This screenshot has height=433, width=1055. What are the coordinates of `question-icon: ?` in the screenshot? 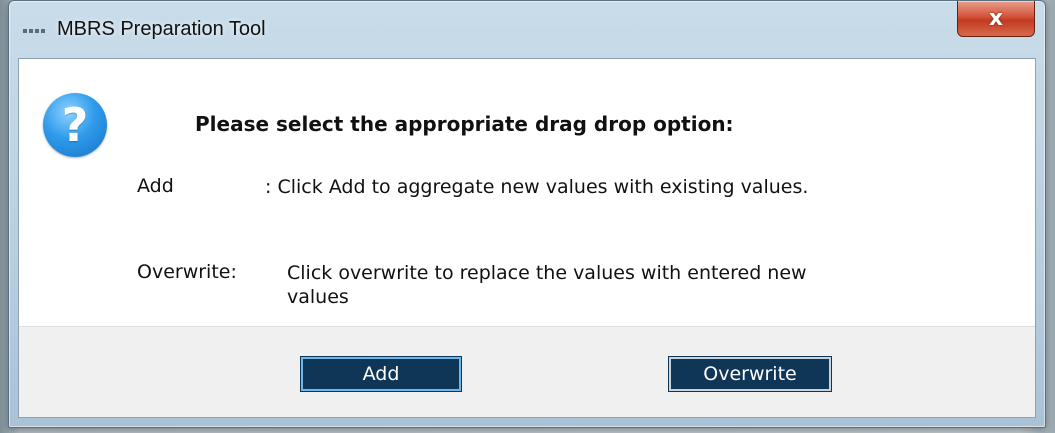 It's located at (75, 125).